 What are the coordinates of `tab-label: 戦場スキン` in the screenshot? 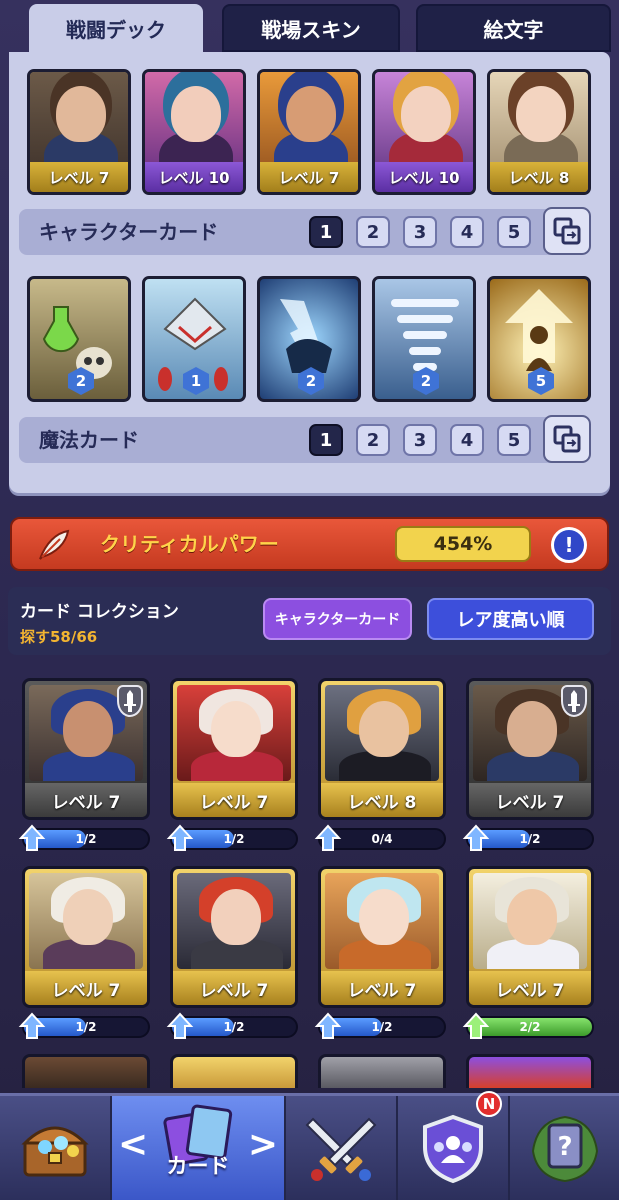 It's located at (311, 29).